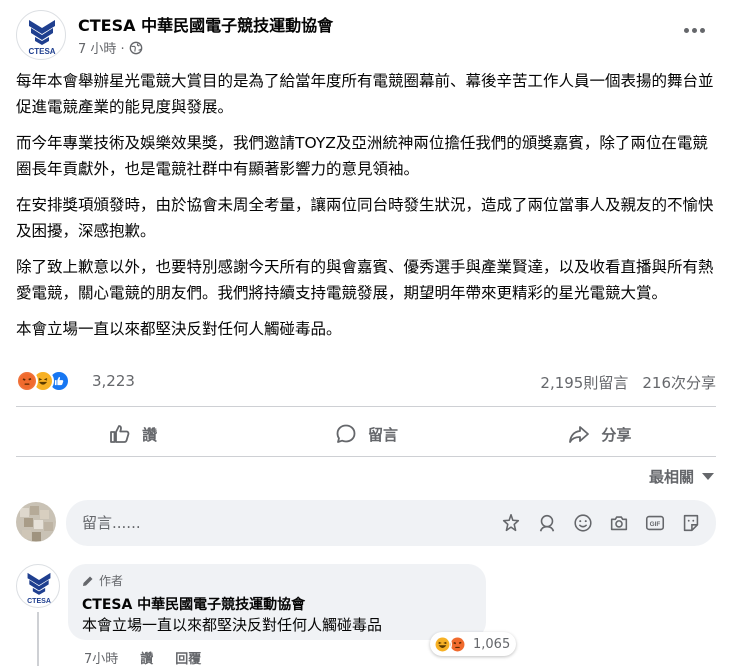 This screenshot has height=666, width=732. I want to click on post-stats: 2,195則留言 216次分享, so click(628, 382).